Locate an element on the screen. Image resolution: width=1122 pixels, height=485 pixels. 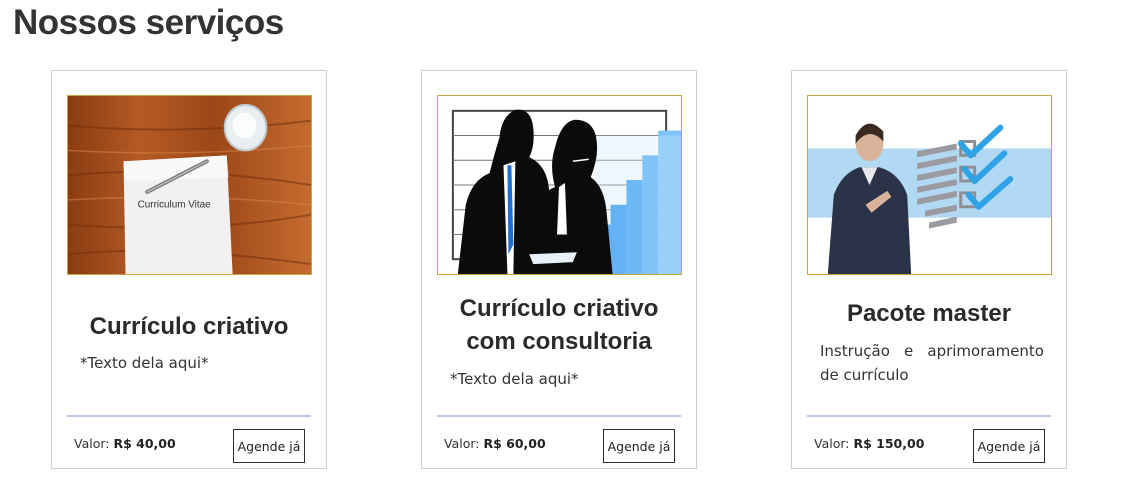
price-info: Valor: R$ 150,00 is located at coordinates (869, 443).